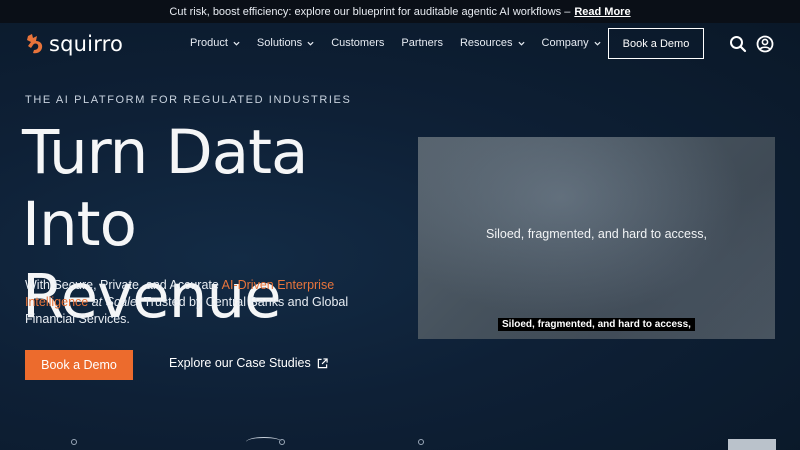 The width and height of the screenshot is (800, 450). I want to click on nav-item-label: Customers, so click(358, 43).